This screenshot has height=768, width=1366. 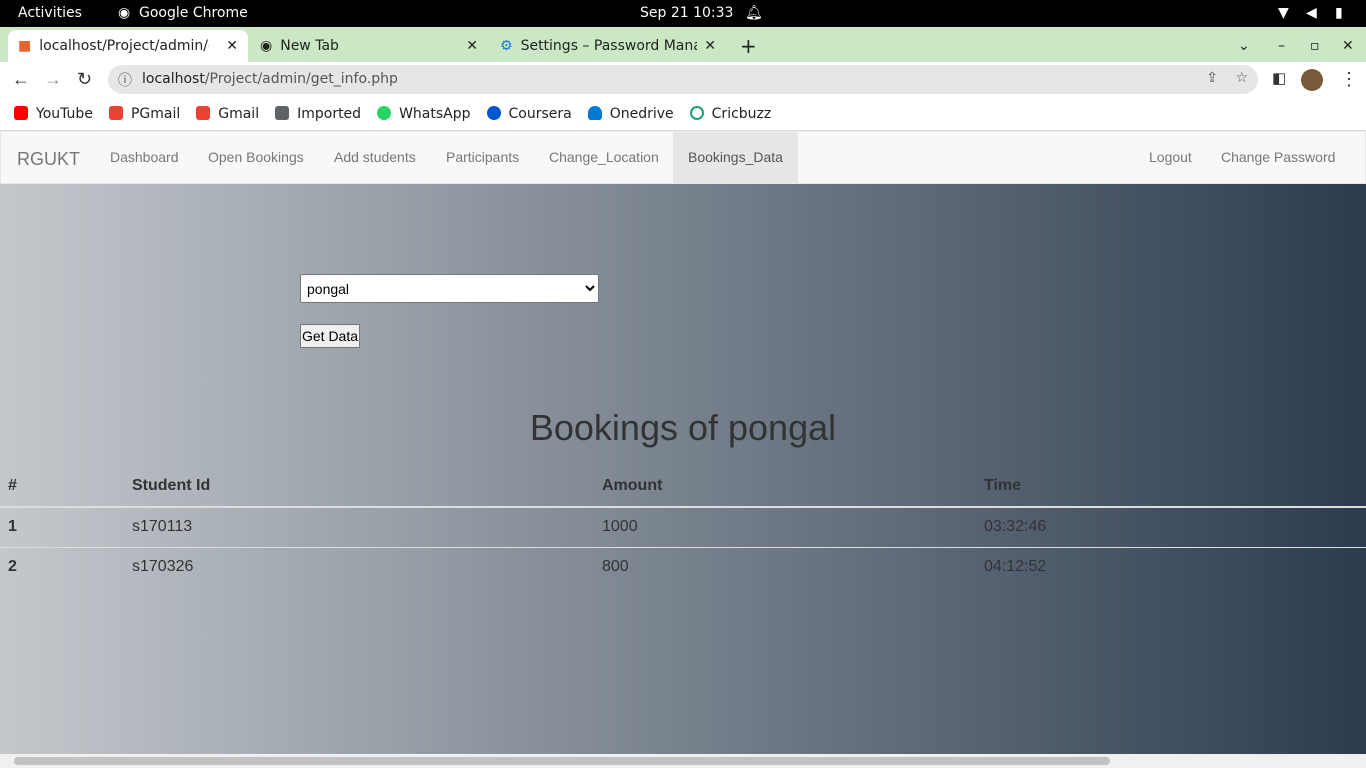 What do you see at coordinates (1348, 46) in the screenshot?
I see `close-window-icon: ✕` at bounding box center [1348, 46].